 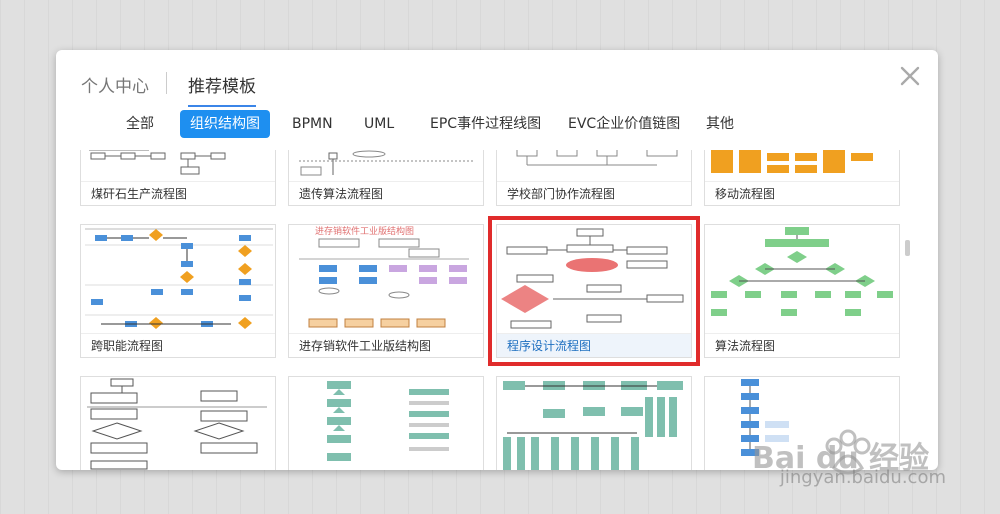 I want to click on template-title: 进存销软件工业版结构图, so click(x=386, y=345).